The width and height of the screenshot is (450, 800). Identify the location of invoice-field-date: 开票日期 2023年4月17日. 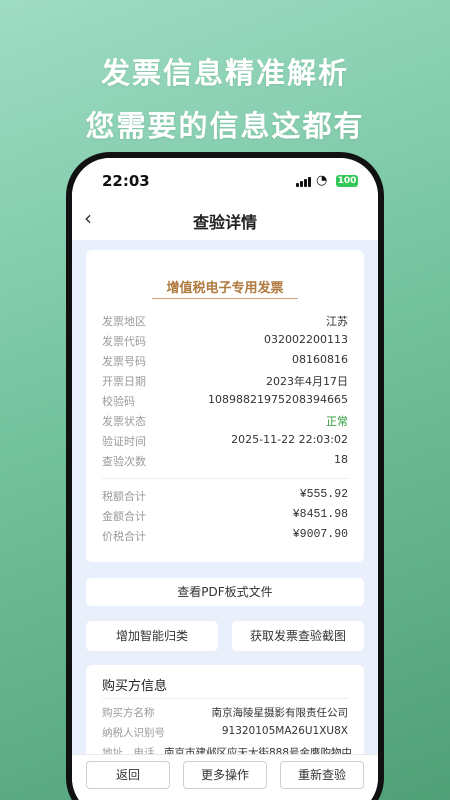
(225, 383).